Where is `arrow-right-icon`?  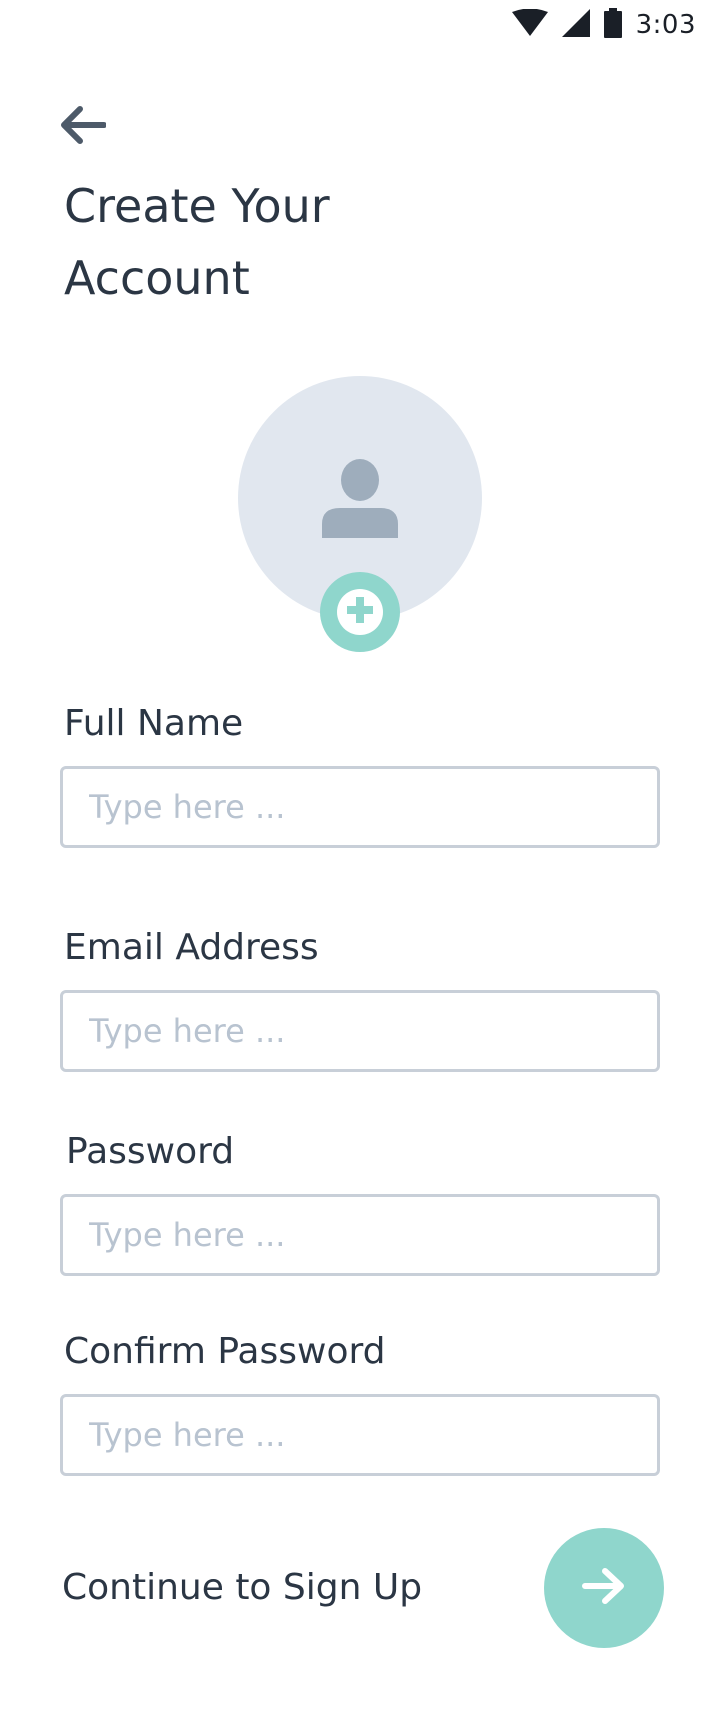 arrow-right-icon is located at coordinates (604, 1588).